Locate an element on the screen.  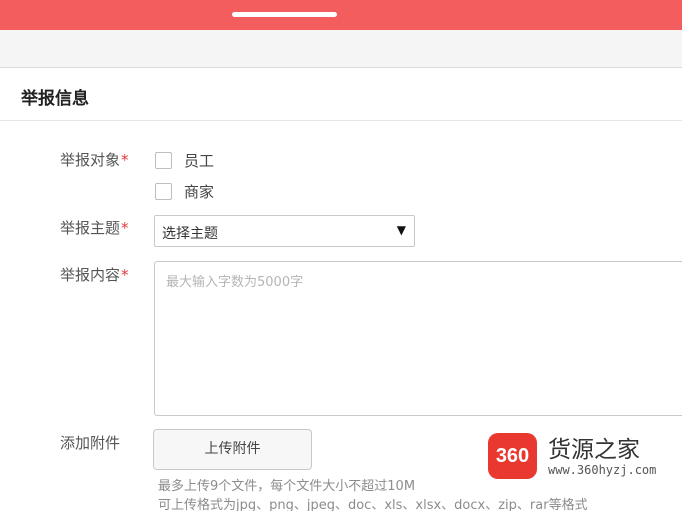
report-content-label: 举报内容* is located at coordinates (94, 274).